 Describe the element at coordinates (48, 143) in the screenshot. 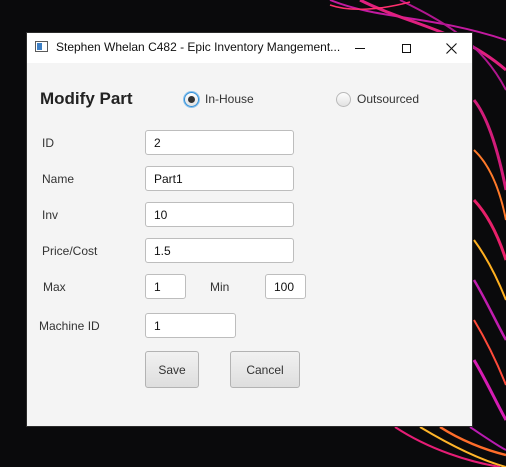

I see `id-label: ID` at that location.